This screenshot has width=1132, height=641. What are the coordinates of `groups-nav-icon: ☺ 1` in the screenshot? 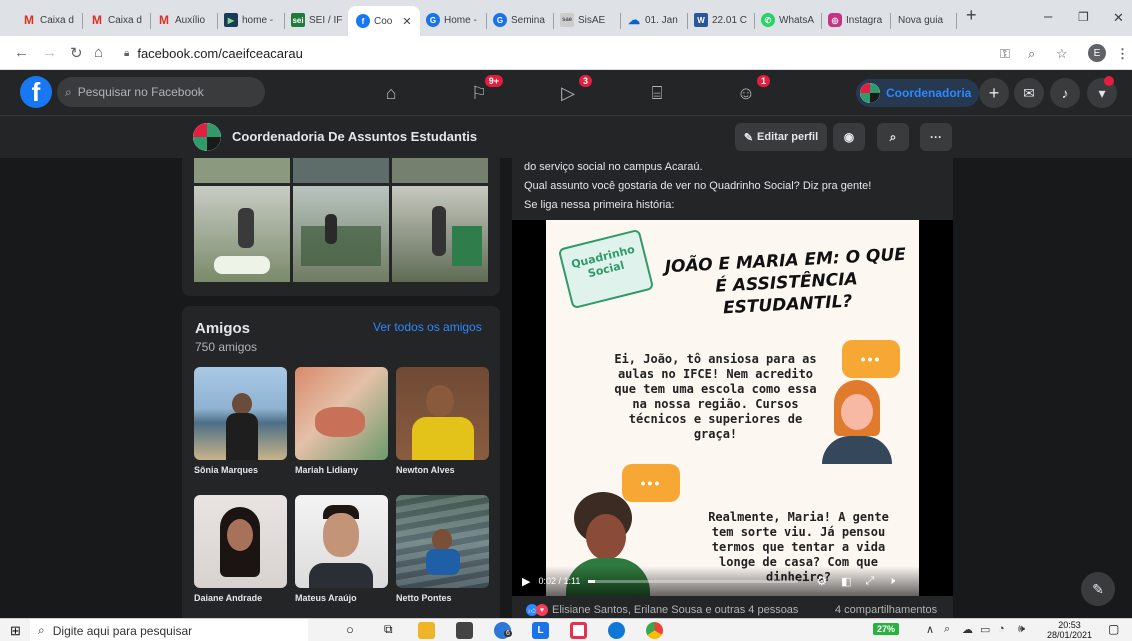 It's located at (752, 90).